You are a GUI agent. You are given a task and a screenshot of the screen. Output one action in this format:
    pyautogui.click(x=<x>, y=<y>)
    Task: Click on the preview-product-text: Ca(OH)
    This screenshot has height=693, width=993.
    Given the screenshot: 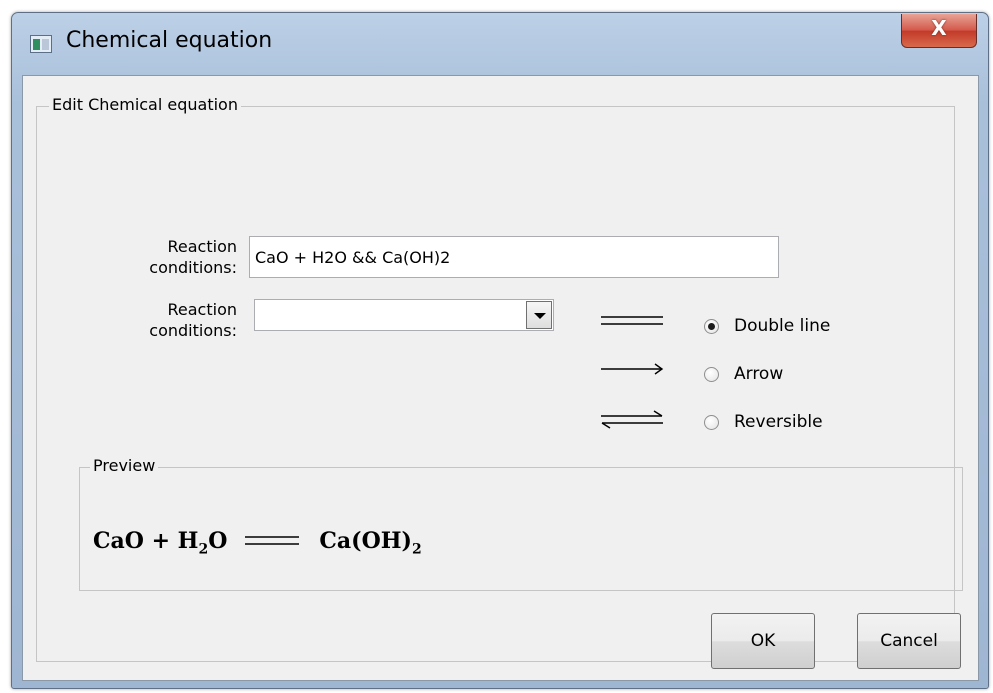 What is the action you would take?
    pyautogui.click(x=365, y=541)
    